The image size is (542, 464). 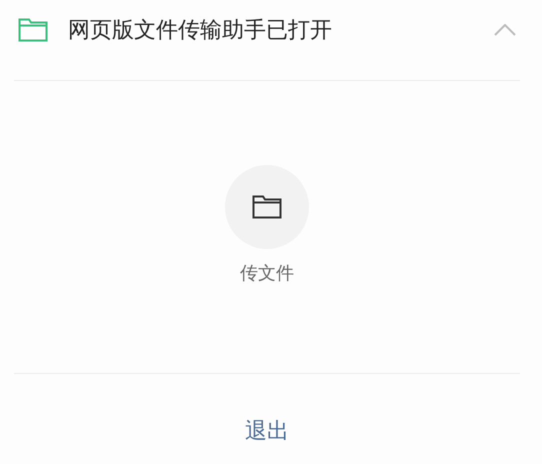 What do you see at coordinates (200, 31) in the screenshot?
I see `header-title: 网页版文件传输助手已打开` at bounding box center [200, 31].